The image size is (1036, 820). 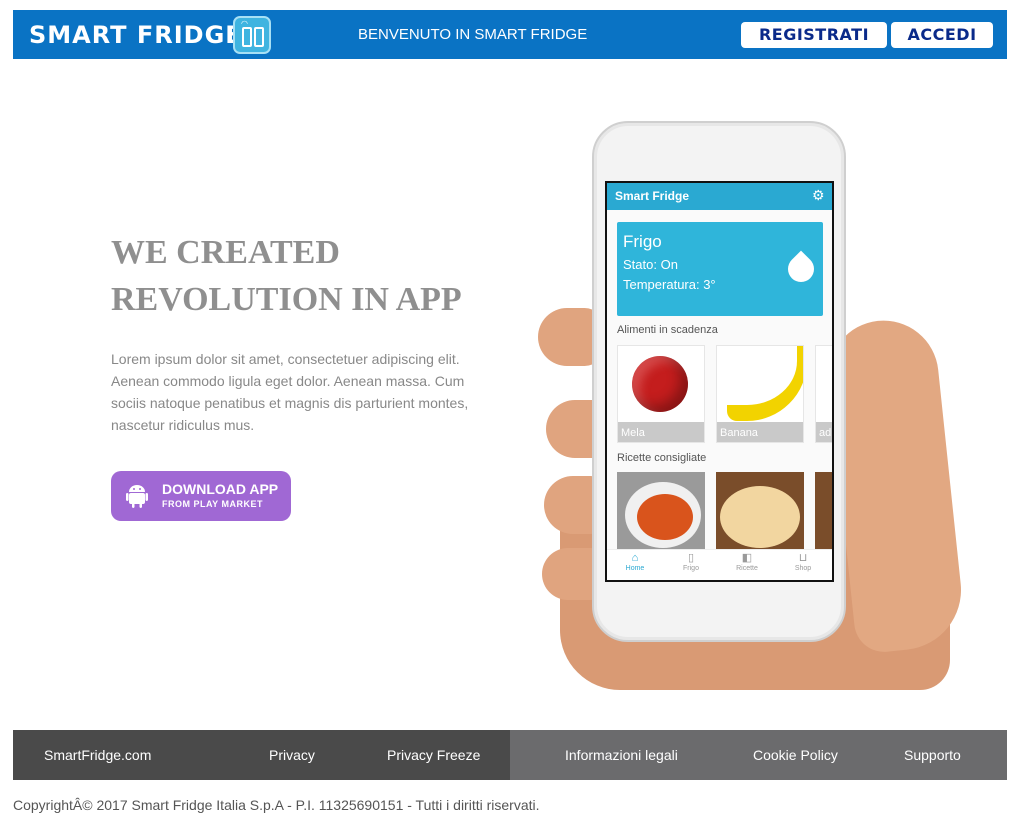 I want to click on footer-link-smartfridge: SmartFridge.com, so click(x=97, y=755).